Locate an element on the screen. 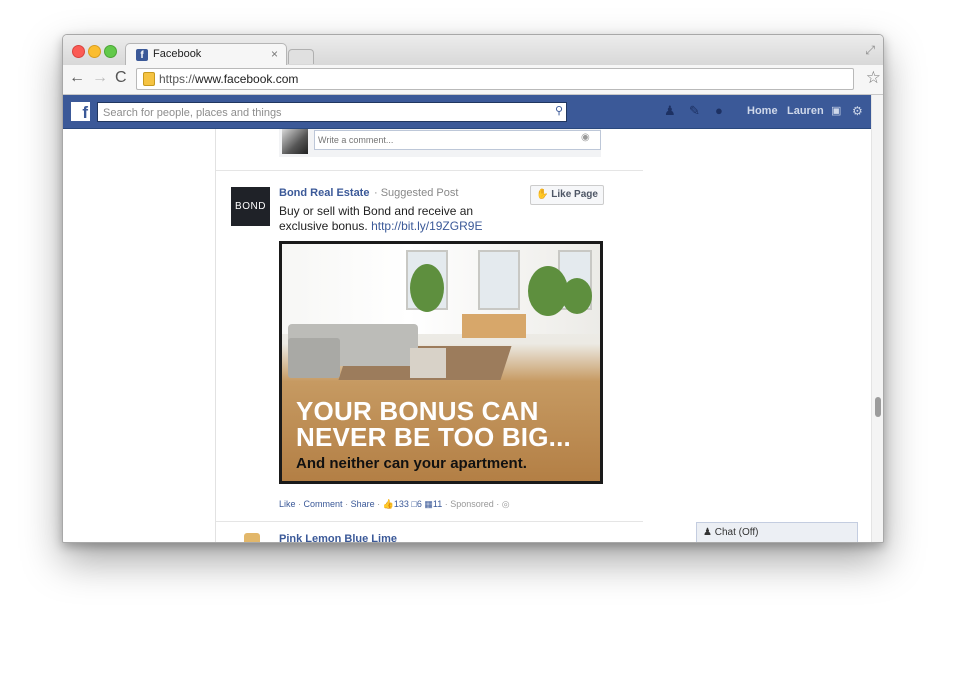 This screenshot has height=686, width=960. share-link: Share is located at coordinates (363, 504).